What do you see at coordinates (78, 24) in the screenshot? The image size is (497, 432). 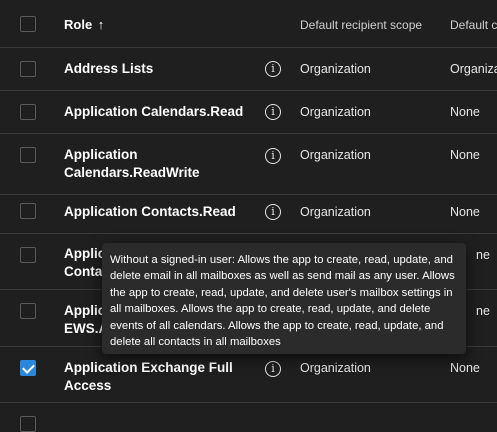 I see `role-header-label: Role` at bounding box center [78, 24].